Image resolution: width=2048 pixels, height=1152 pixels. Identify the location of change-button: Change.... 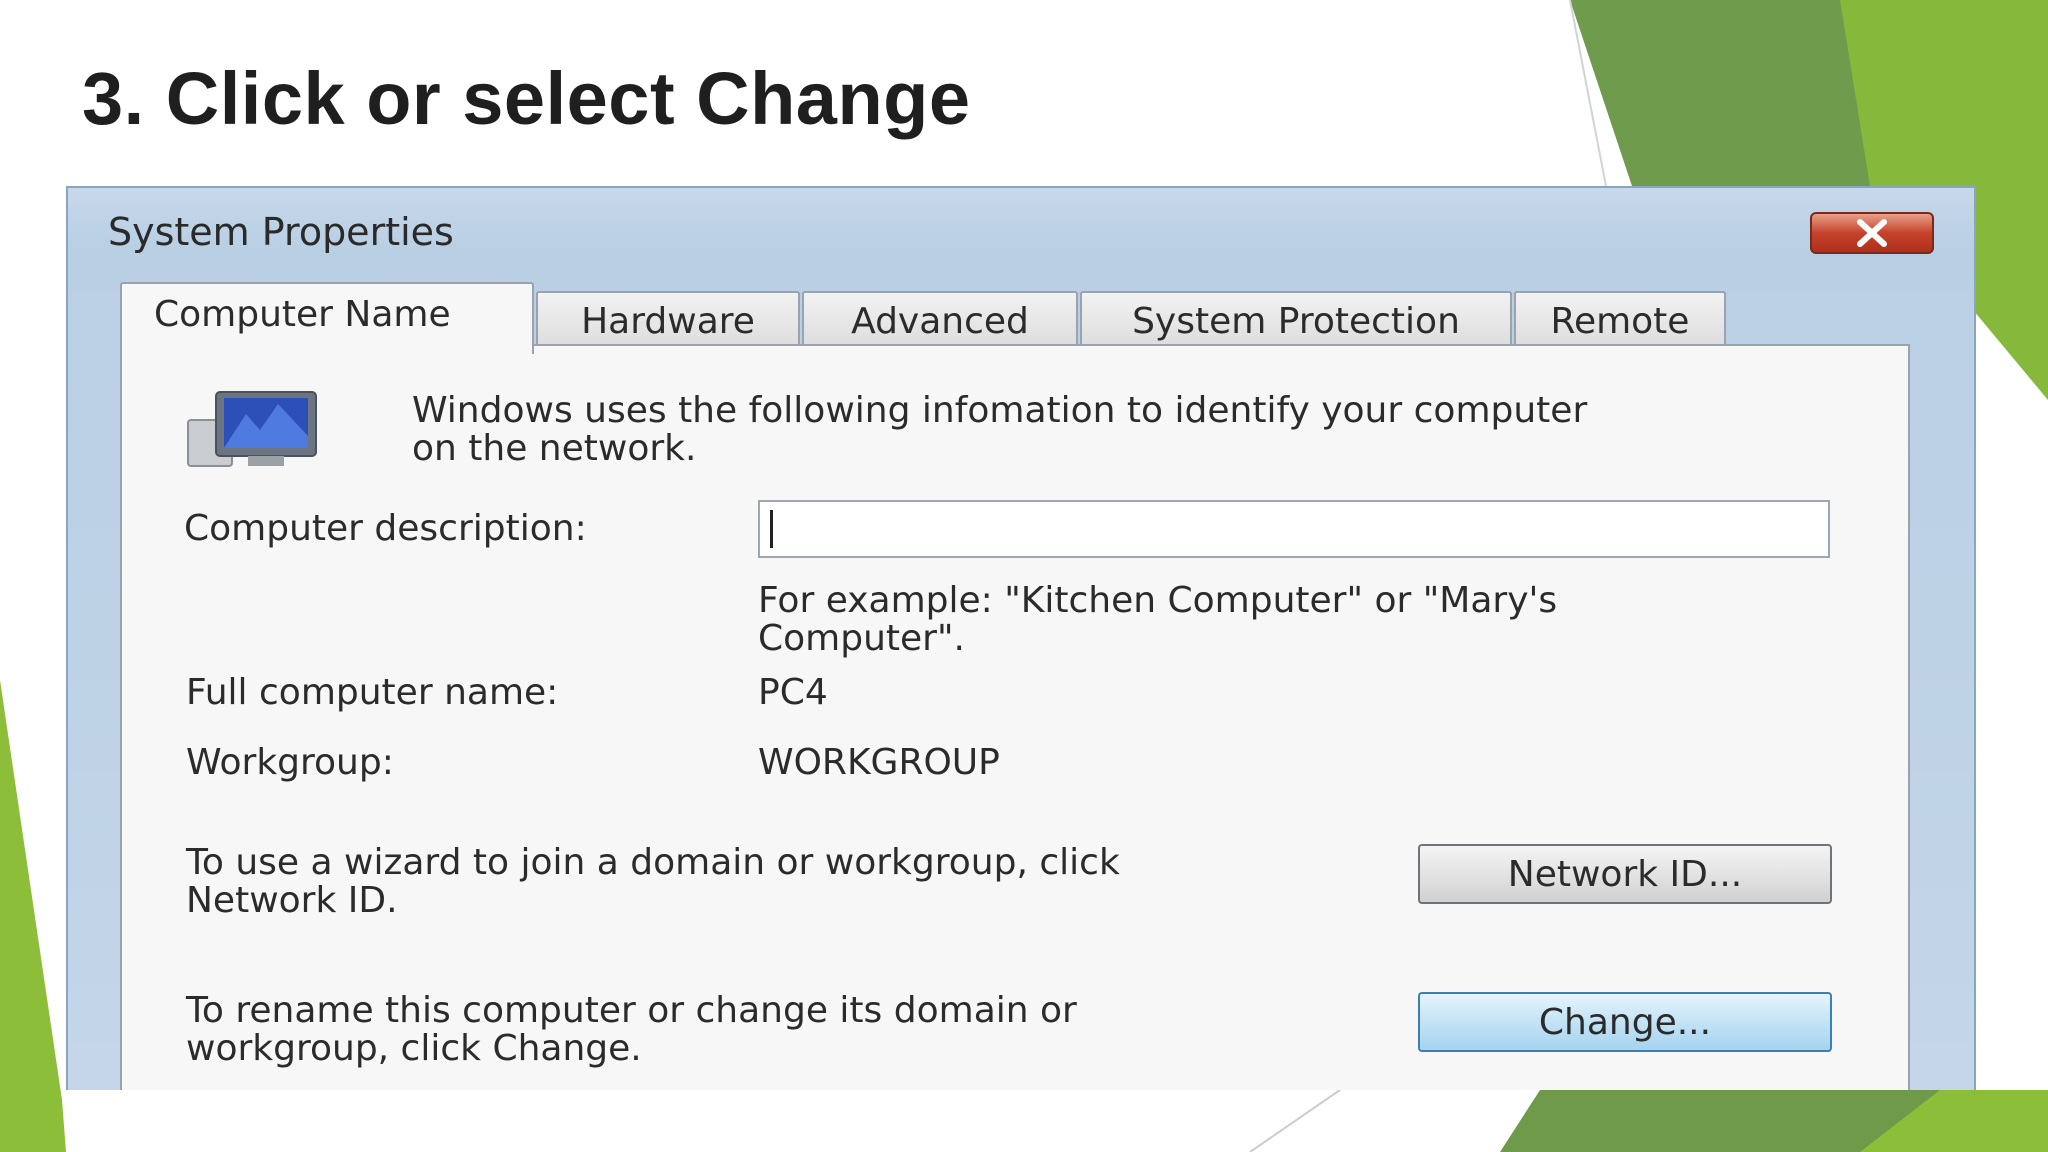
(1625, 1022).